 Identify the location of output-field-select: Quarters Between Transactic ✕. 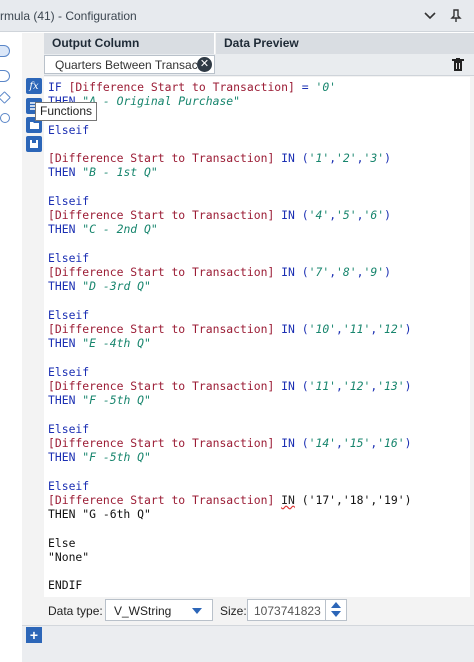
(129, 64).